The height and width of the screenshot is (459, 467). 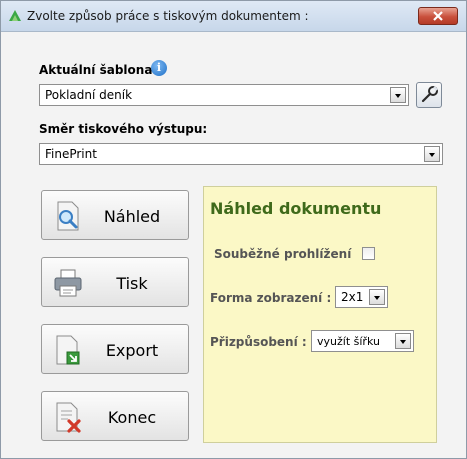 I want to click on export-button: Export, so click(x=115, y=349).